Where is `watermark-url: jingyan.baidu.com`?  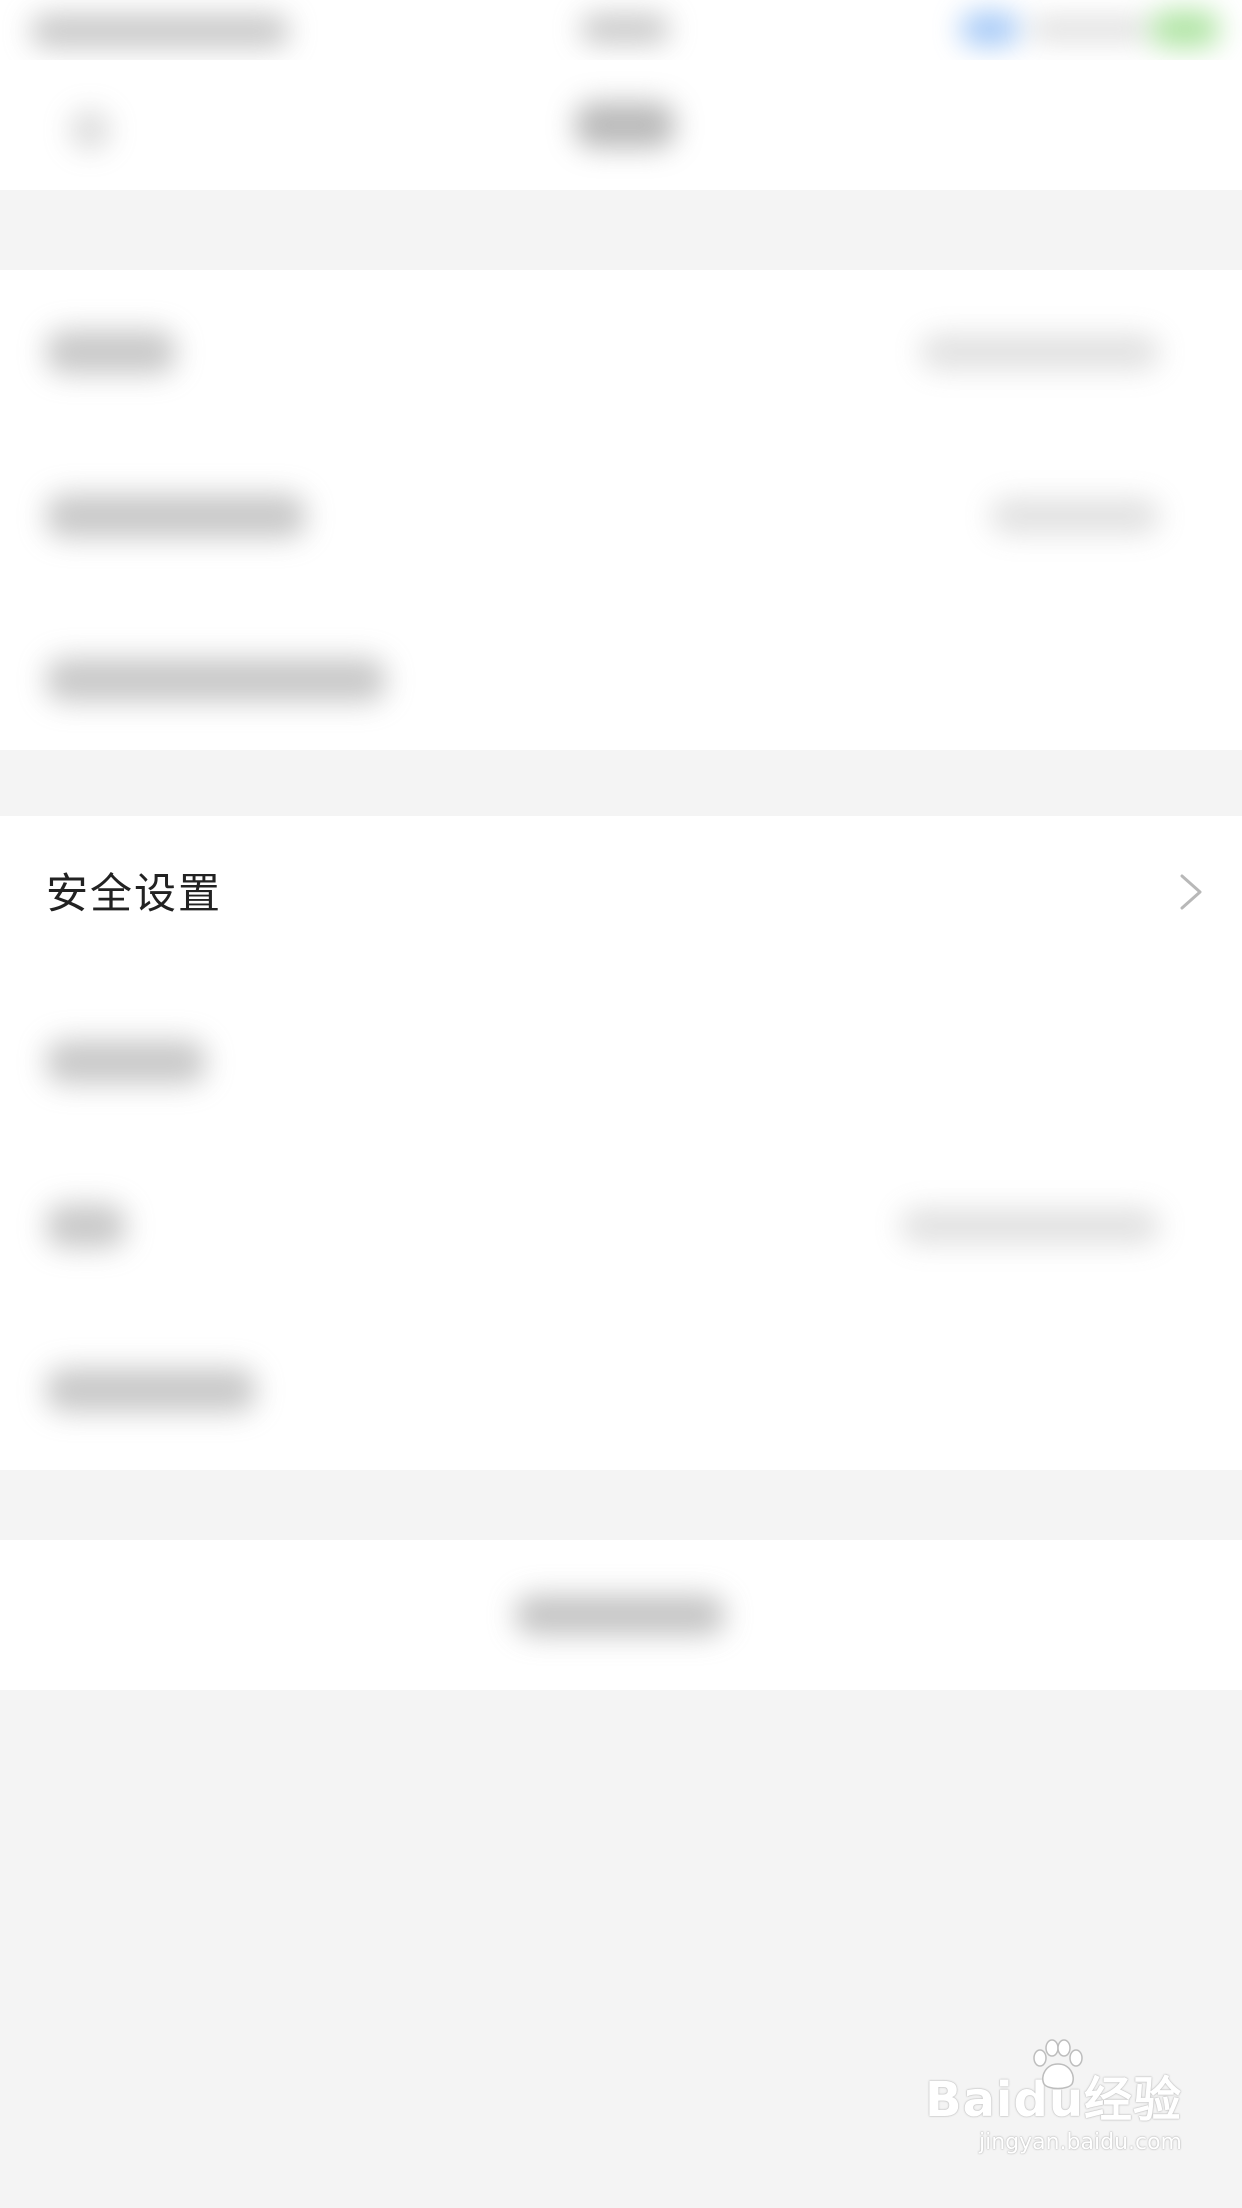 watermark-url: jingyan.baidu.com is located at coordinates (1080, 2142).